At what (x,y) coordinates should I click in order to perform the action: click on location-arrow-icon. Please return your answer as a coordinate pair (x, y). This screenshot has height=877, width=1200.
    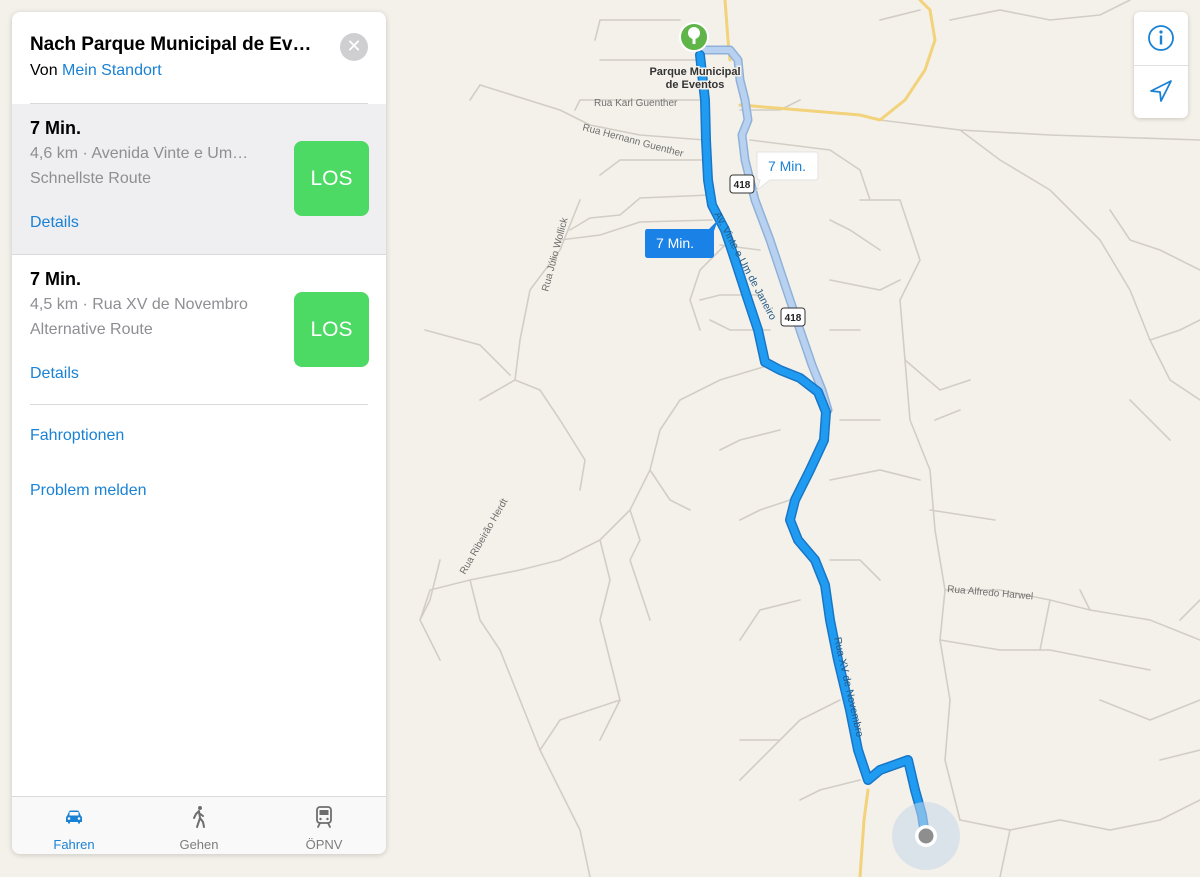
    Looking at the image, I should click on (1161, 91).